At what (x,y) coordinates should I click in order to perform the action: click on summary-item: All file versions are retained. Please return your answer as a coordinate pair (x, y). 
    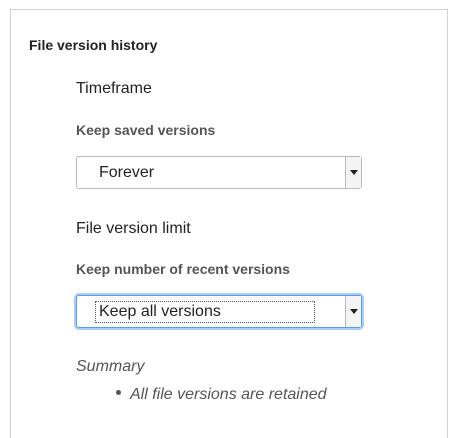
    Looking at the image, I should click on (221, 395).